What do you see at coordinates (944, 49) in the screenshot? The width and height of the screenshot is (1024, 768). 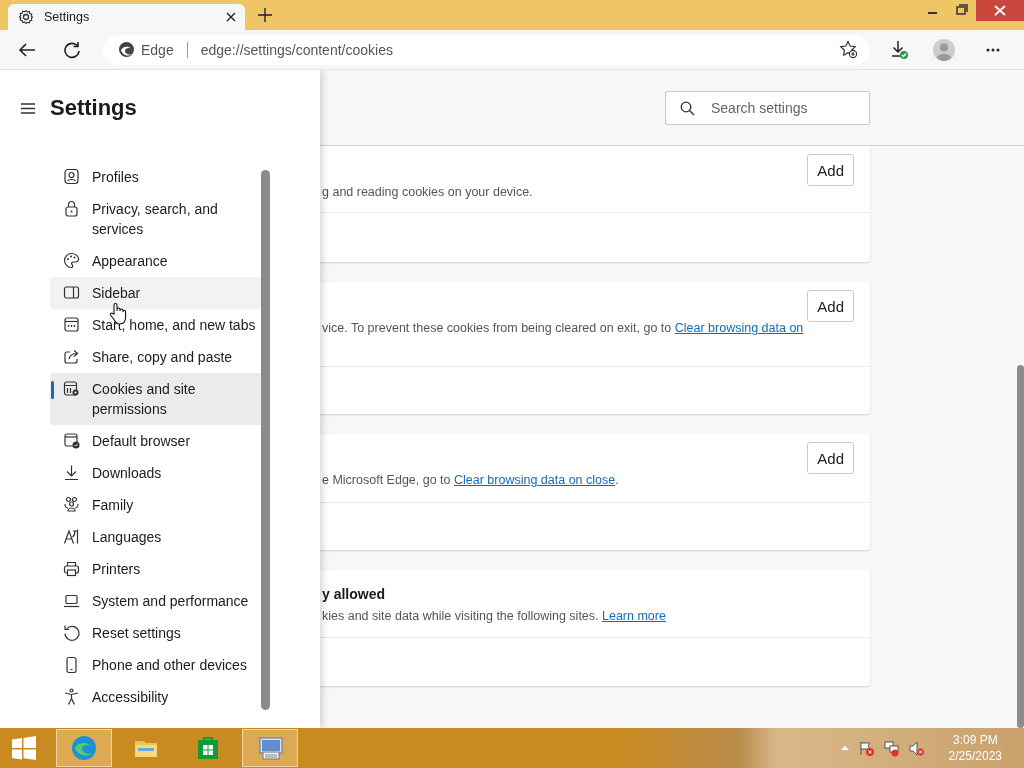 I see `profile-avatar-icon` at bounding box center [944, 49].